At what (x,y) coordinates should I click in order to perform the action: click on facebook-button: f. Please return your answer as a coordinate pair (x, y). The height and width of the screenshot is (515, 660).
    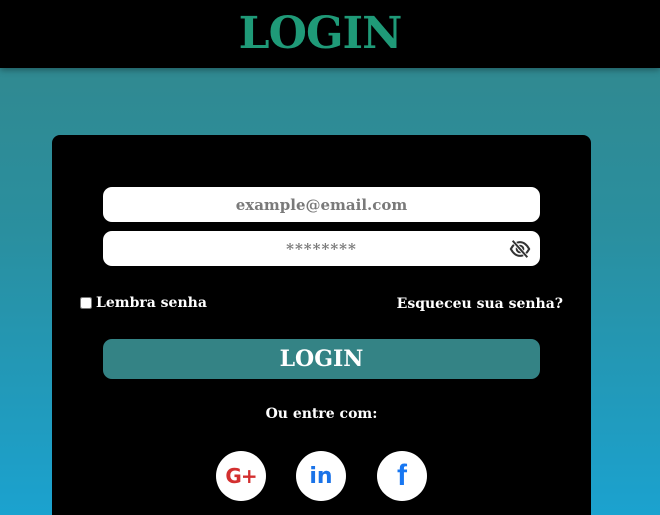
    Looking at the image, I should click on (402, 476).